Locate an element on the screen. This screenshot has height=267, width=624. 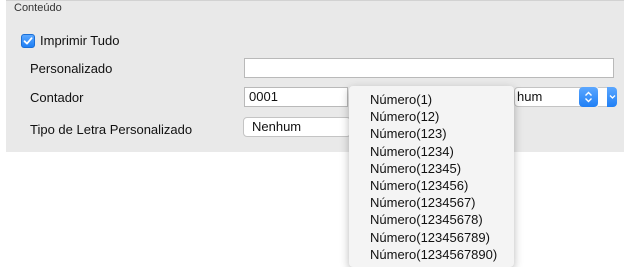
counter-type-stepper is located at coordinates (588, 97).